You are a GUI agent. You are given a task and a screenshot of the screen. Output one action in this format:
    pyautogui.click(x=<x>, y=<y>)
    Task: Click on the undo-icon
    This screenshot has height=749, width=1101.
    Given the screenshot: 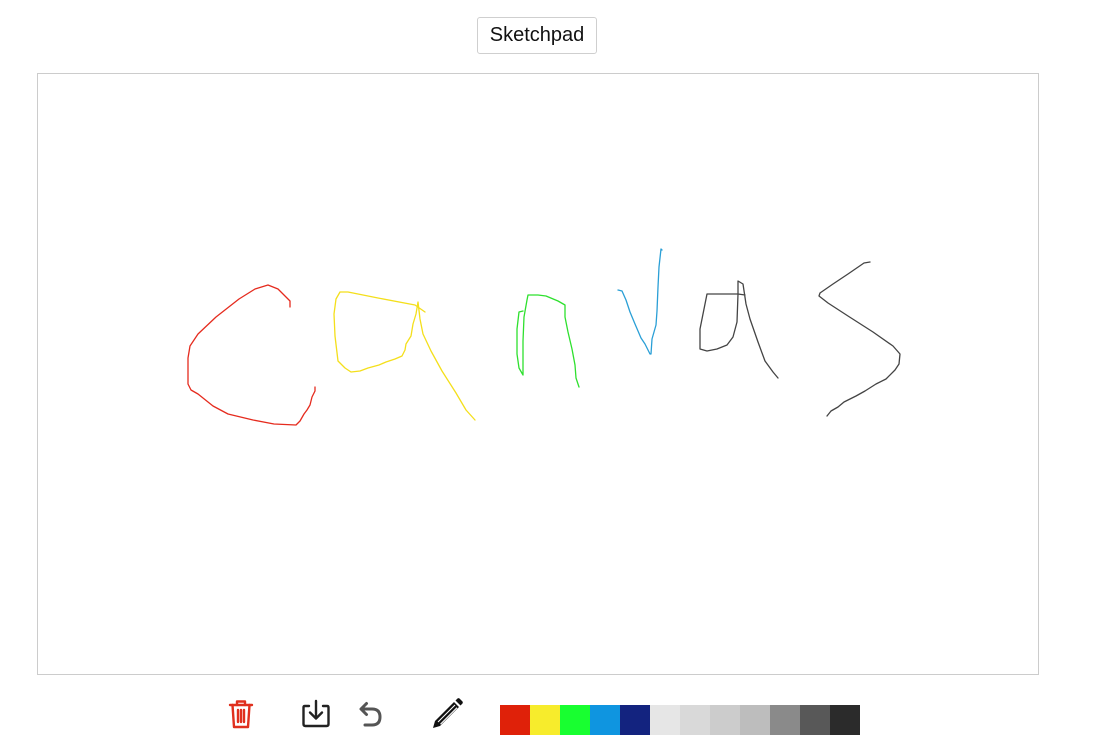 What is the action you would take?
    pyautogui.click(x=370, y=714)
    